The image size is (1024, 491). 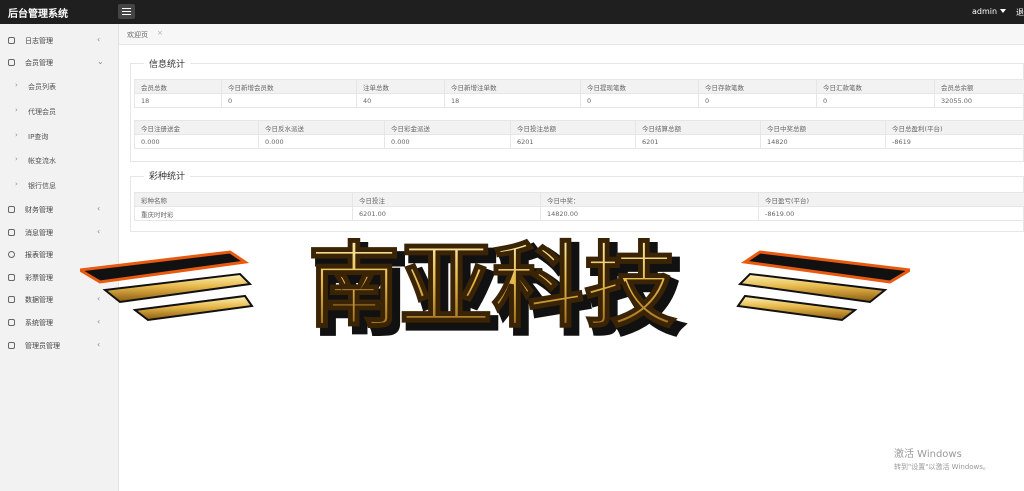 I want to click on sidebar-subitem-label: 银行信息, so click(x=42, y=186).